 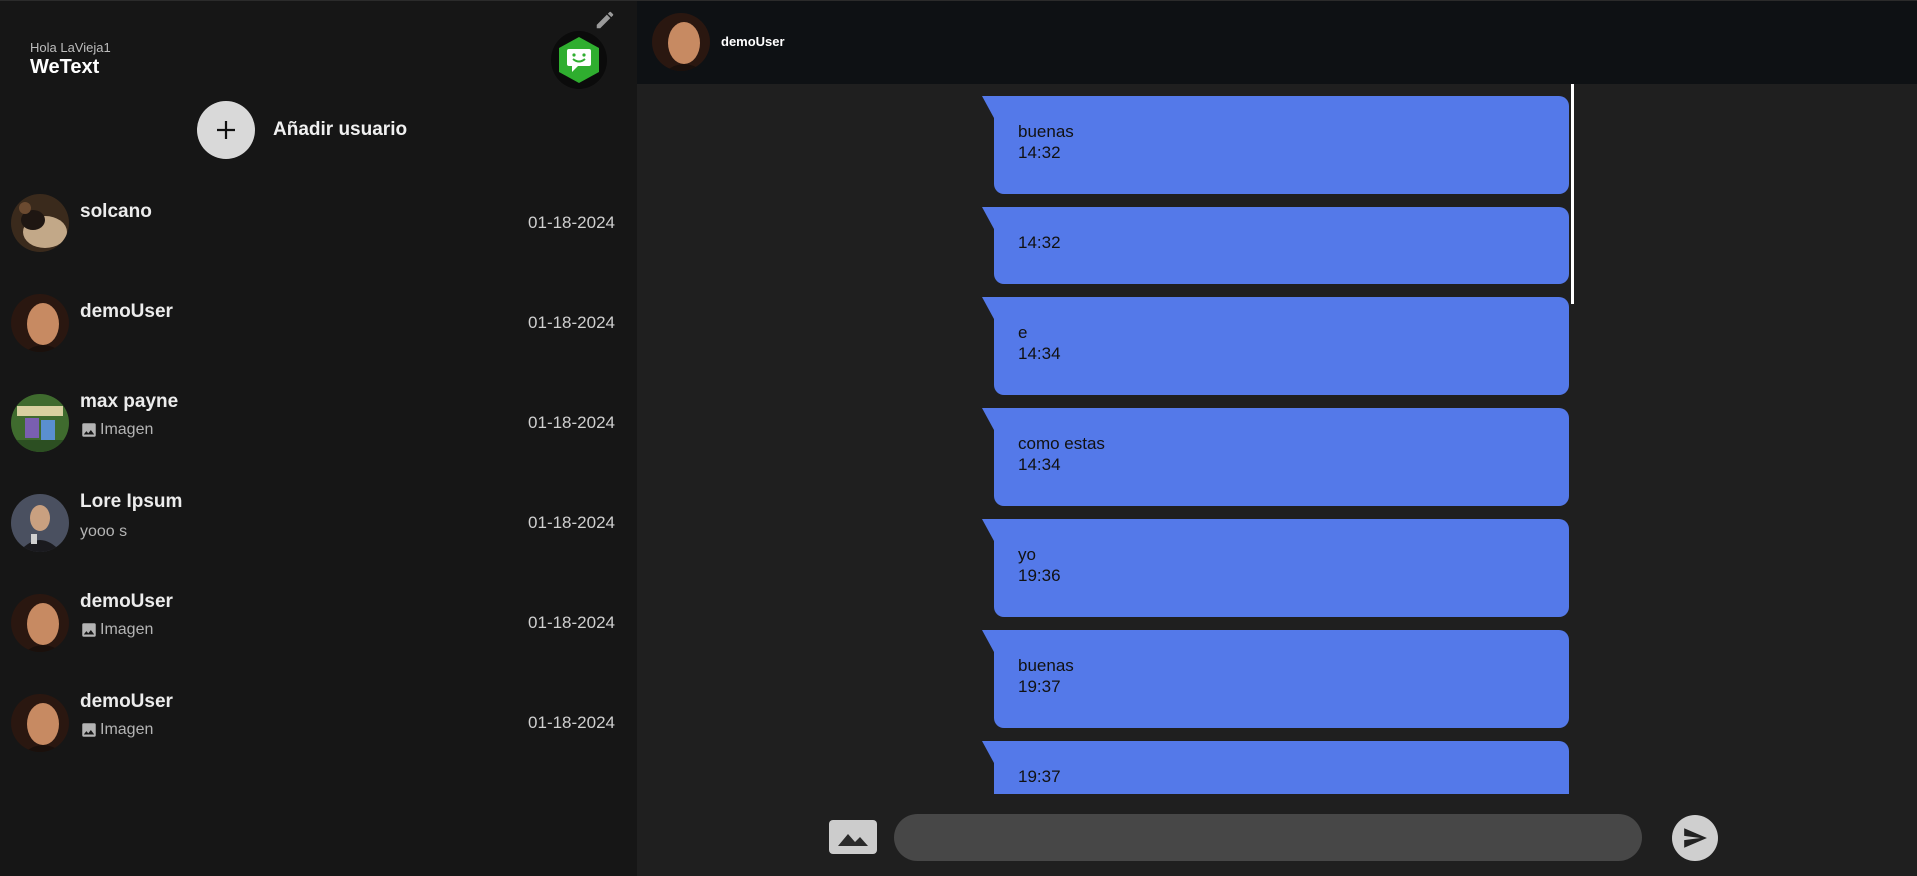 What do you see at coordinates (1275, 346) in the screenshot?
I see `message-bubble: e 14:34` at bounding box center [1275, 346].